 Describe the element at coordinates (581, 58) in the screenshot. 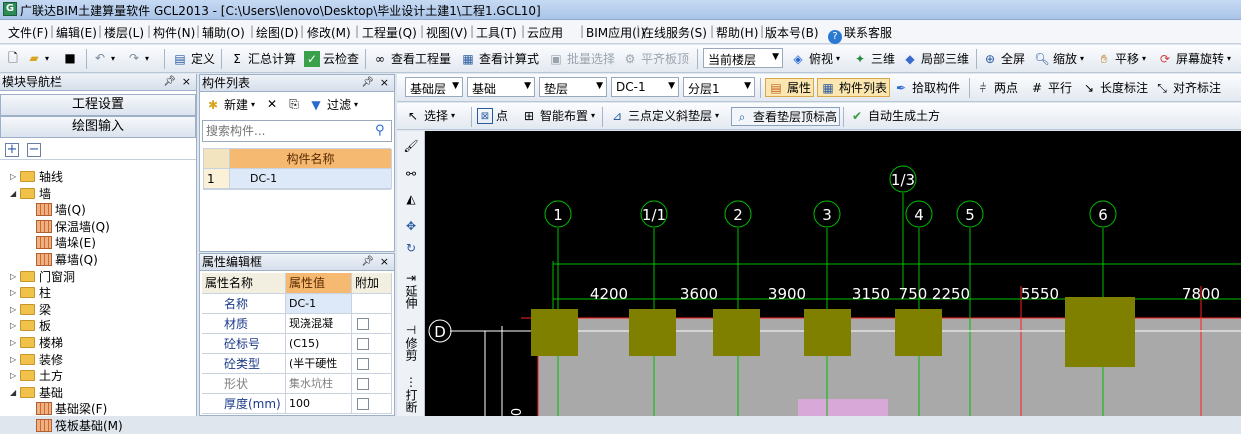

I see `batch-select-button: ▣ 批量选择` at that location.